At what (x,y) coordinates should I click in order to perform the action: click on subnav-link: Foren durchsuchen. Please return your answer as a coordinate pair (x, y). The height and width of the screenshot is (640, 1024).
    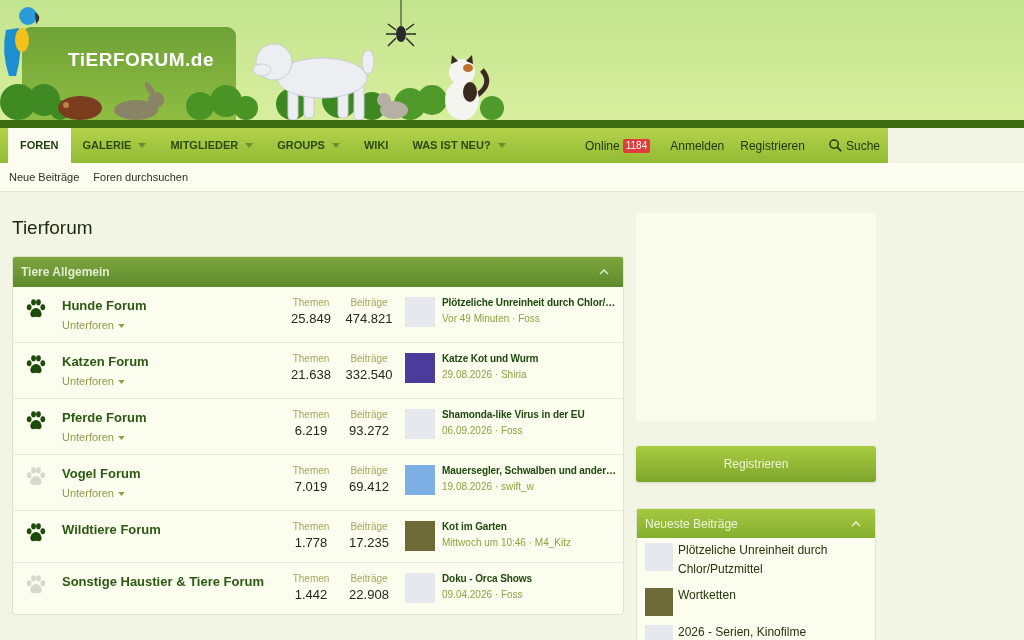
    Looking at the image, I should click on (141, 177).